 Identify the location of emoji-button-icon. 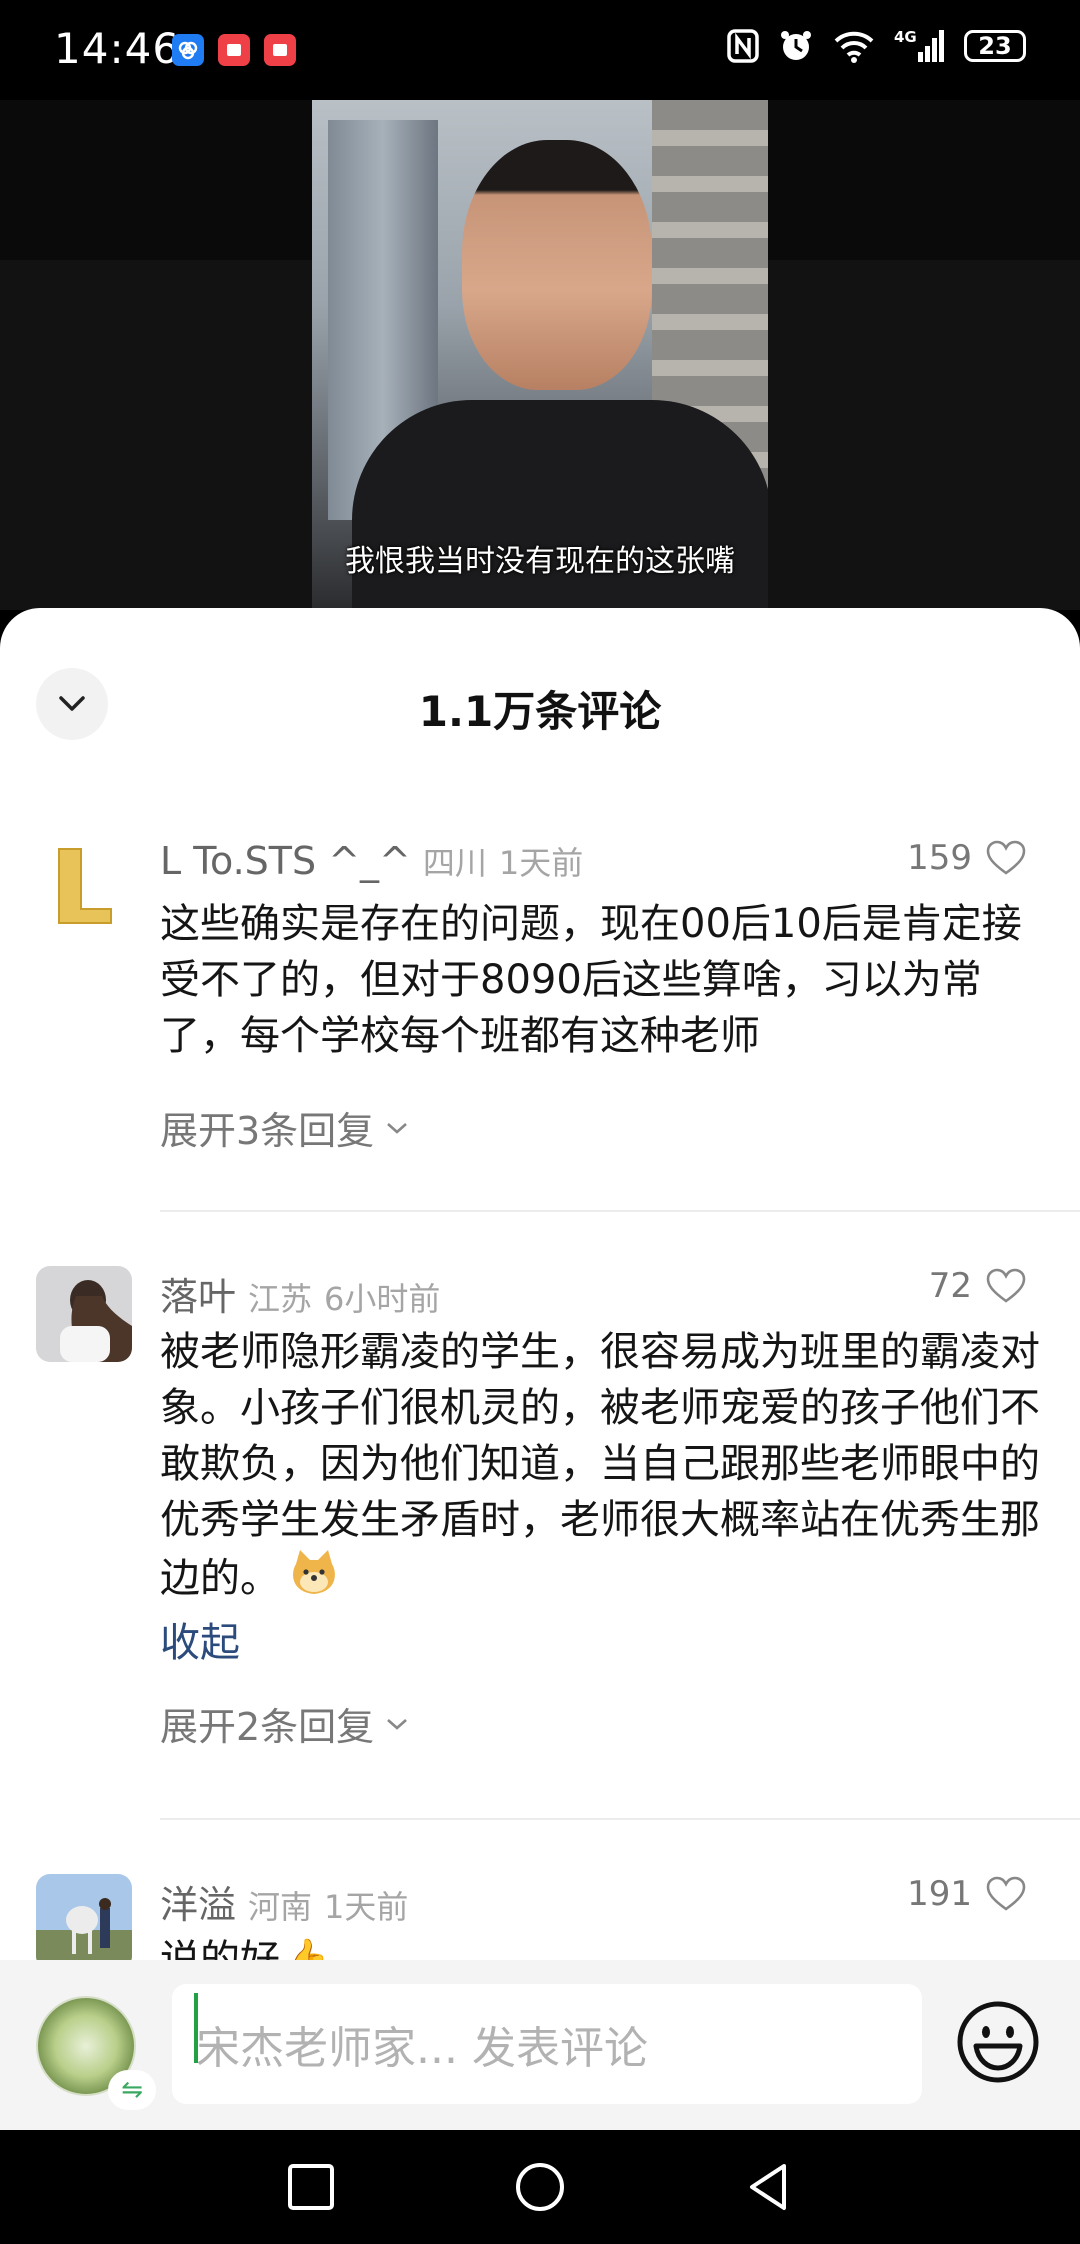
(998, 2042).